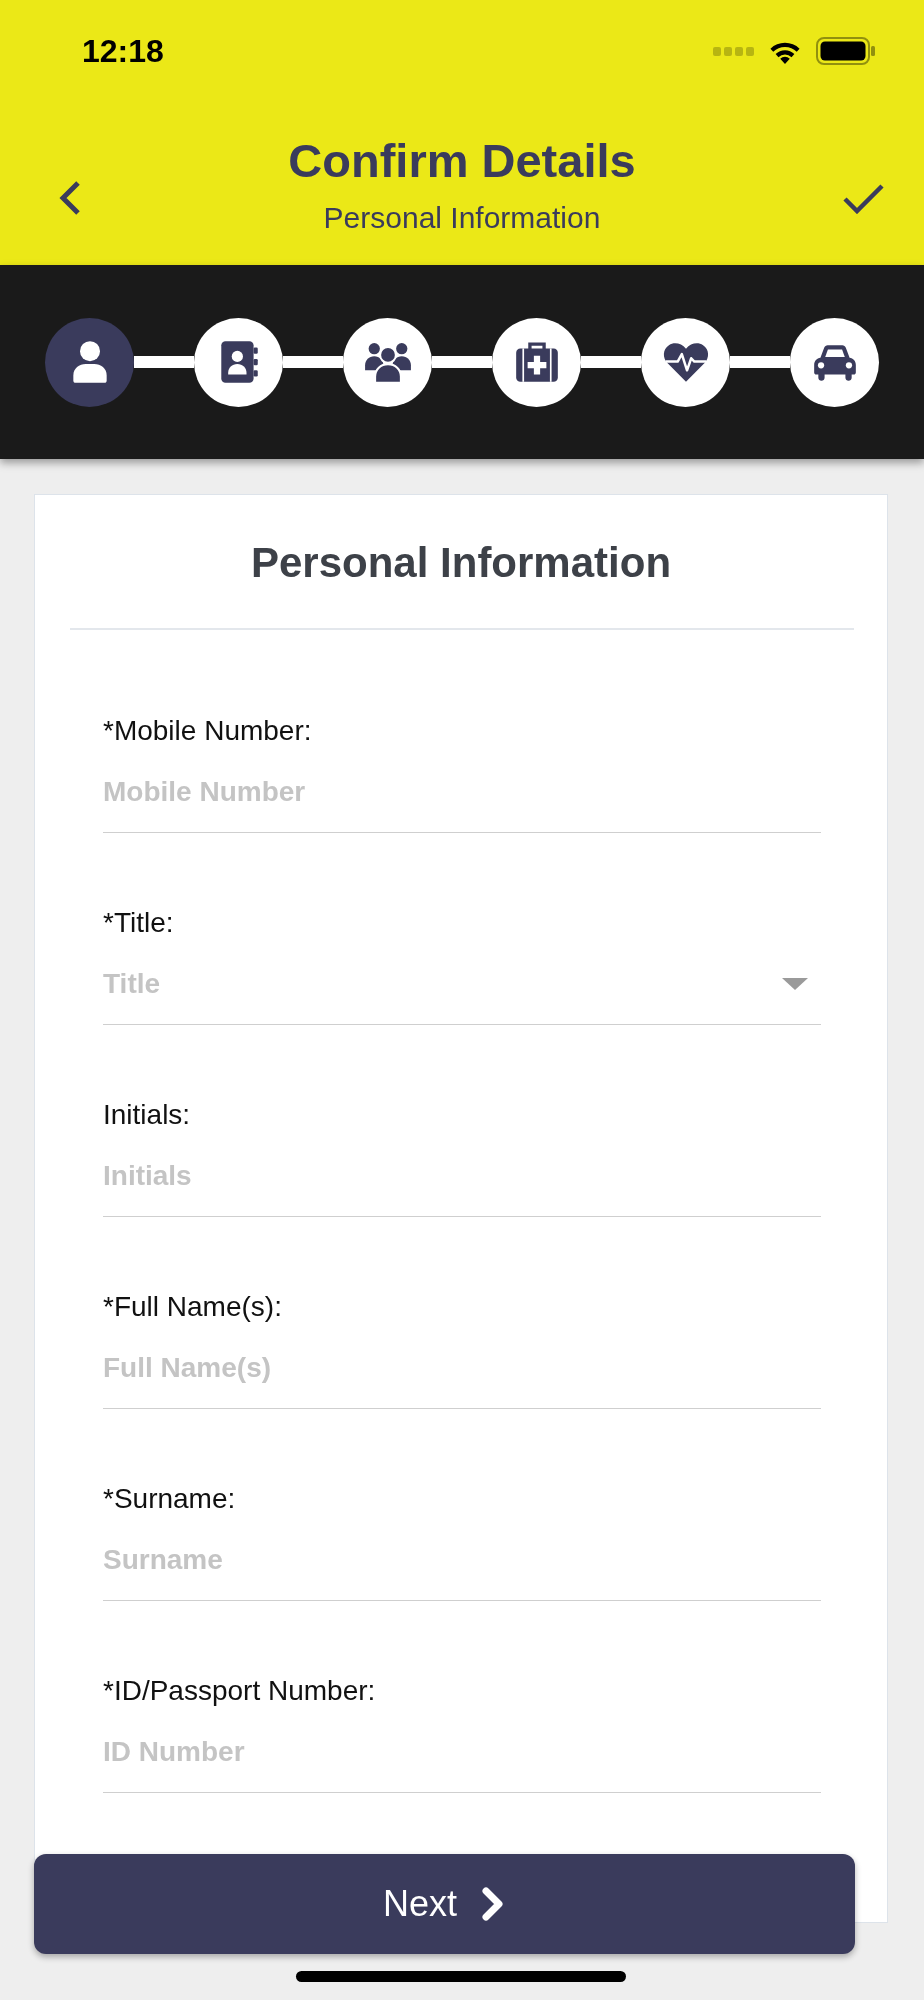  I want to click on field-label: *Full Name(s):, so click(193, 1307).